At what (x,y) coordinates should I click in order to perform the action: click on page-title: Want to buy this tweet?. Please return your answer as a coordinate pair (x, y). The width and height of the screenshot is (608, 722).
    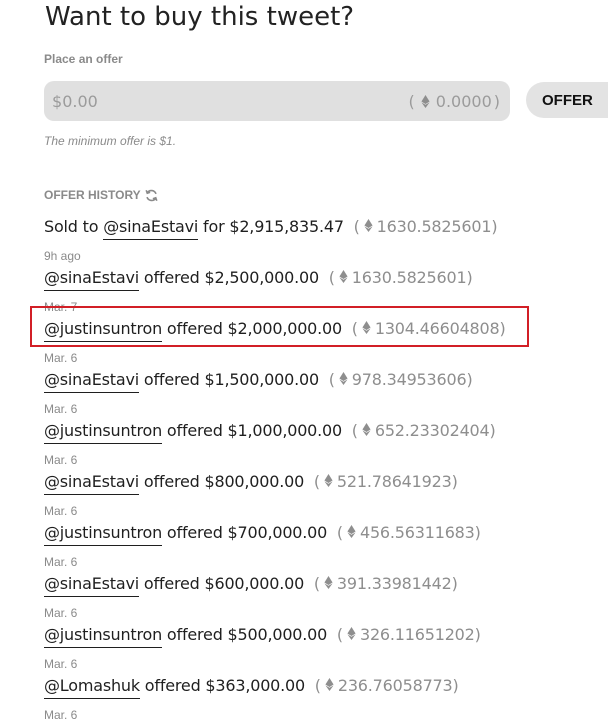
    Looking at the image, I should click on (200, 17).